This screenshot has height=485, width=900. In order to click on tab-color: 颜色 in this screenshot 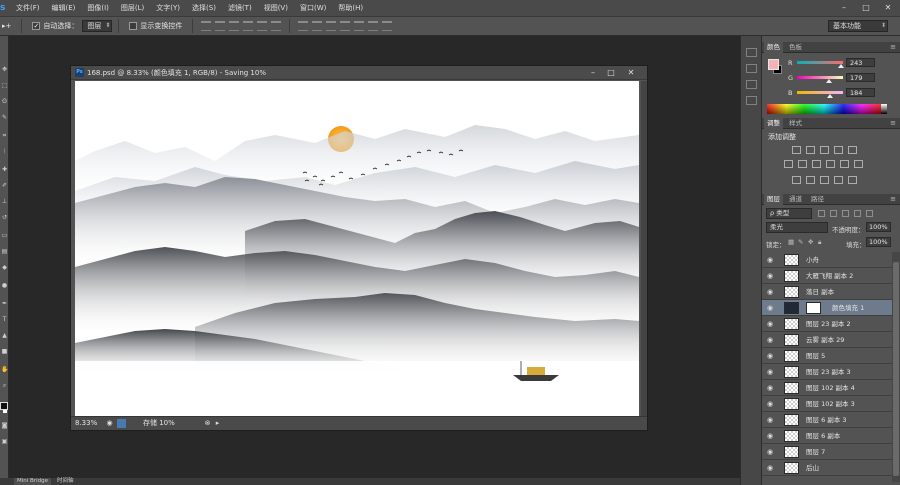, I will do `click(773, 47)`.